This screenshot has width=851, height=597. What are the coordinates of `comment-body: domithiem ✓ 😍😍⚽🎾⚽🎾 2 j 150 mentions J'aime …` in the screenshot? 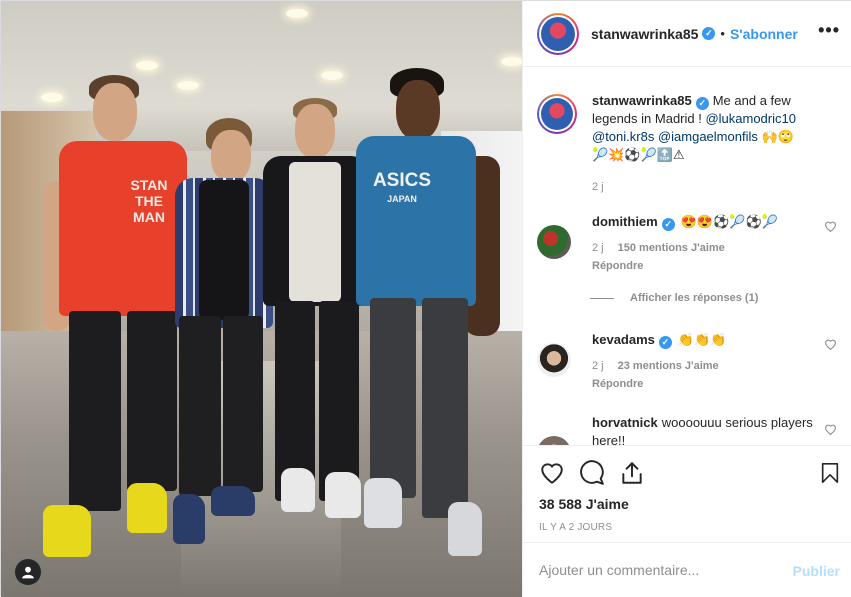 It's located at (707, 244).